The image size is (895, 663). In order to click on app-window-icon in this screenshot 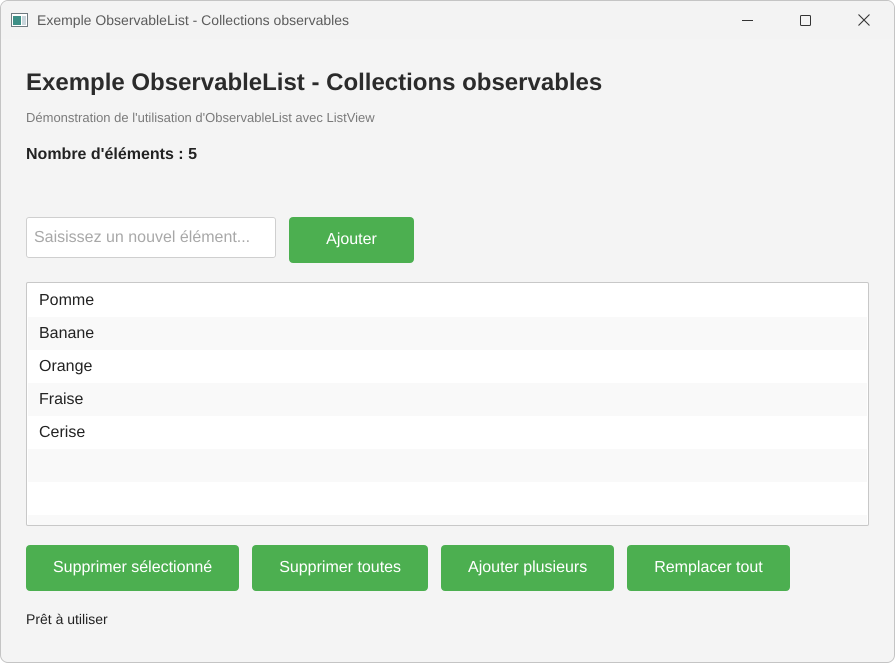, I will do `click(19, 20)`.